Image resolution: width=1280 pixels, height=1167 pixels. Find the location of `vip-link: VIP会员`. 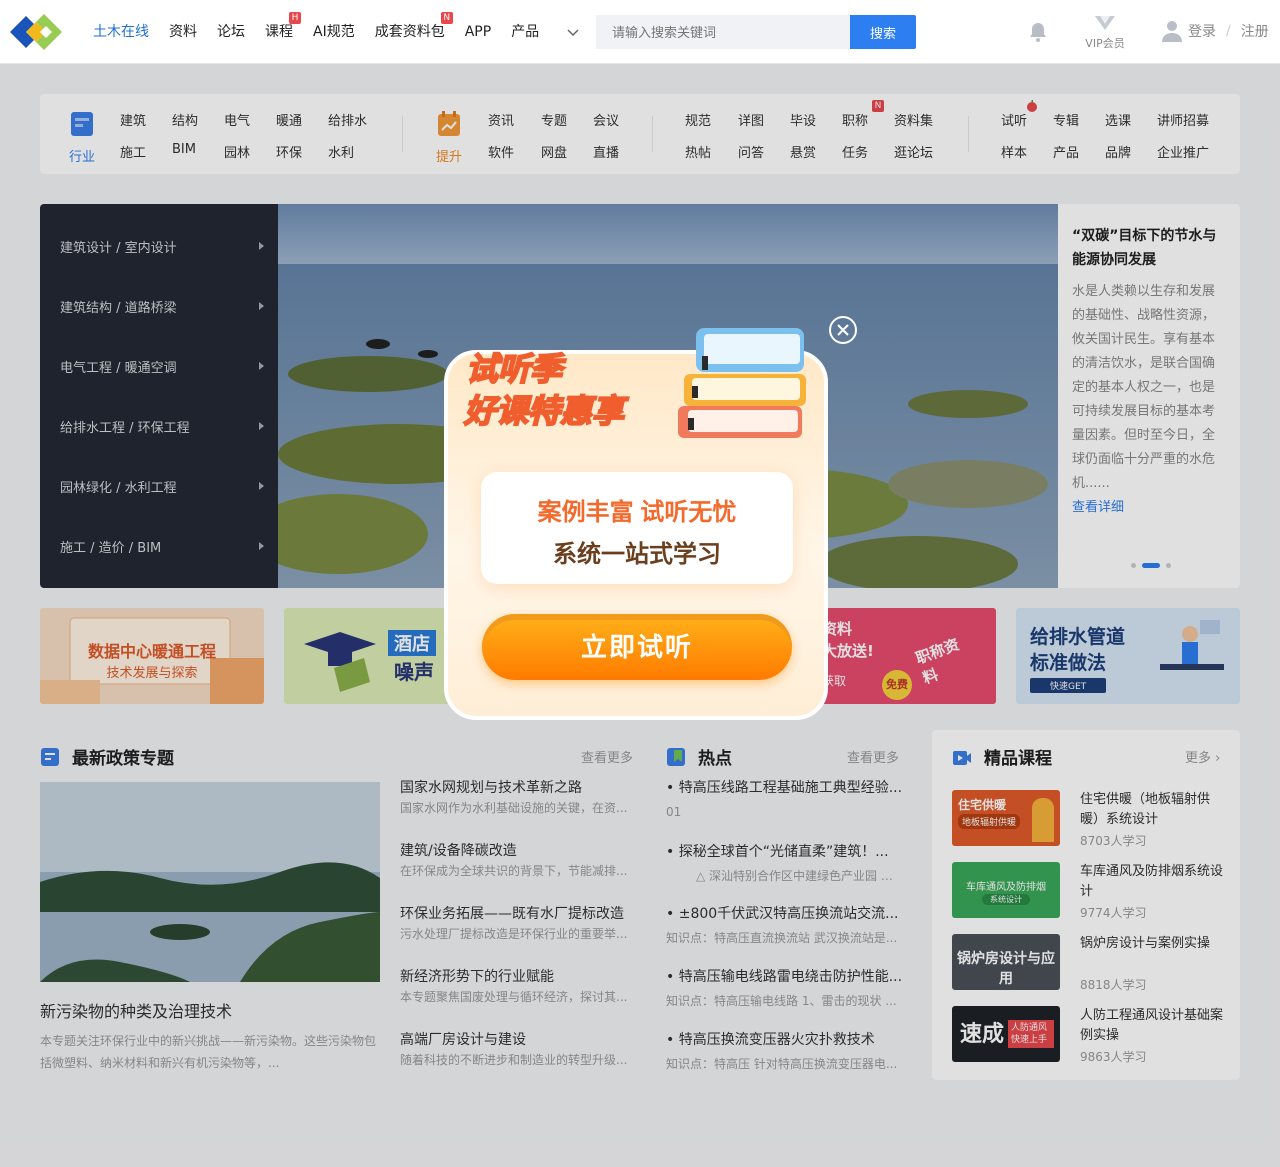

vip-link: VIP会员 is located at coordinates (1105, 31).